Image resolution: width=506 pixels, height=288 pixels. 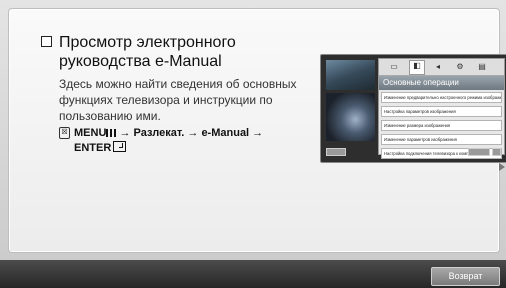 What do you see at coordinates (479, 152) in the screenshot?
I see `preview-button-right` at bounding box center [479, 152].